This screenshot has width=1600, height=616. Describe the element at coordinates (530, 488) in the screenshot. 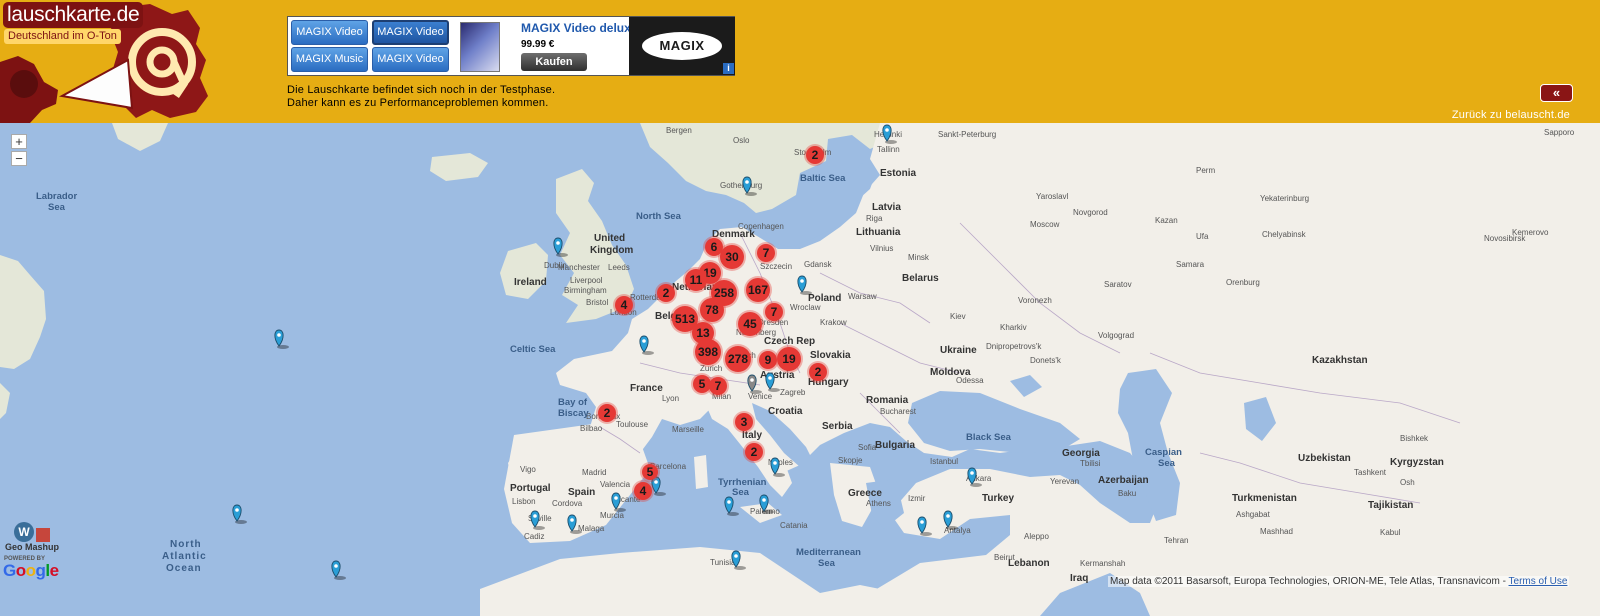

I see `country-label: Portugal` at that location.